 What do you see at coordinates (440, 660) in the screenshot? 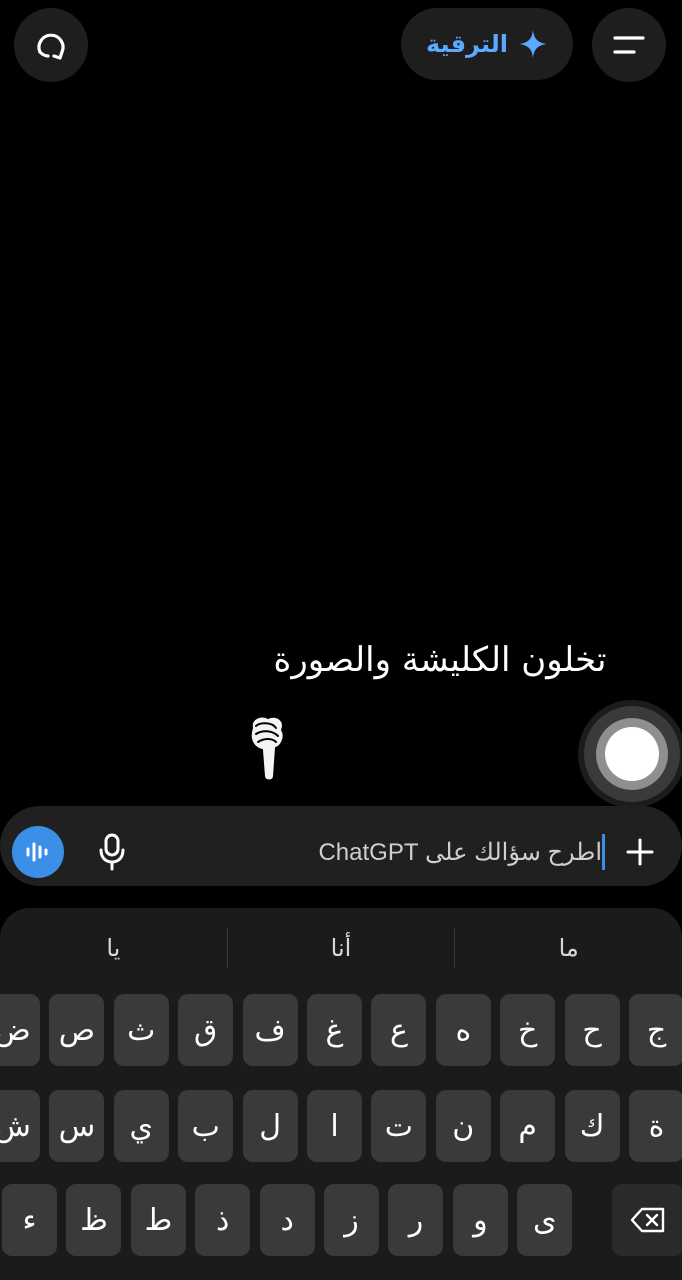
I see `overlay-caption: تخلون الكليشة والصورة` at bounding box center [440, 660].